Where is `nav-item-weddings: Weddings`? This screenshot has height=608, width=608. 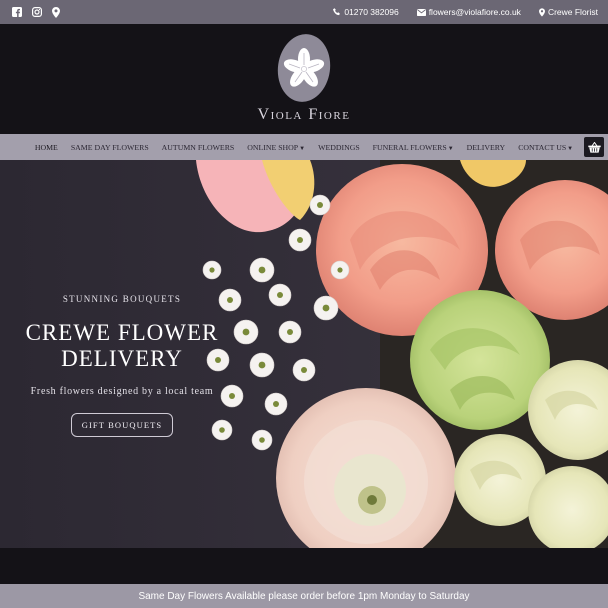 nav-item-weddings: Weddings is located at coordinates (339, 147).